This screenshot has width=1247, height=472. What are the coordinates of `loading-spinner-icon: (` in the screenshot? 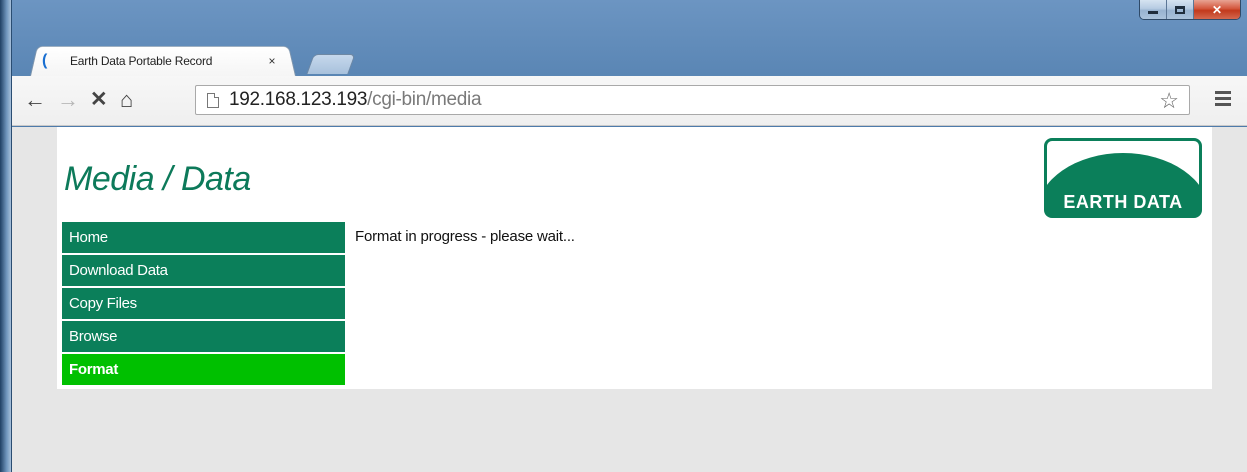 It's located at (45, 60).